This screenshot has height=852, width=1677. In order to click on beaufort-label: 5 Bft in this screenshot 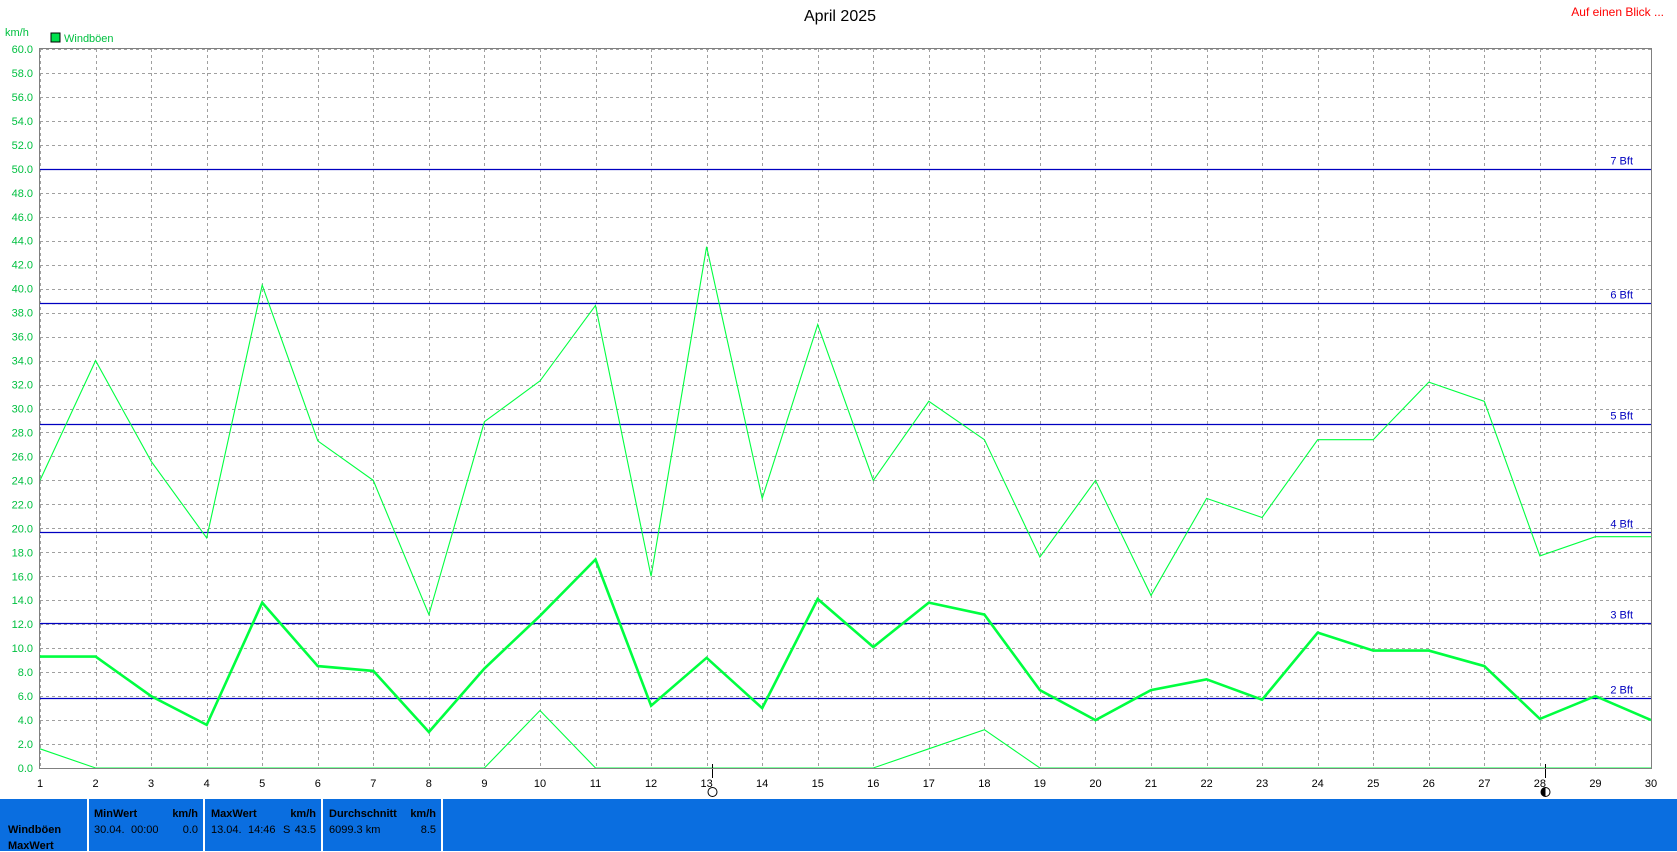, I will do `click(1621, 417)`.